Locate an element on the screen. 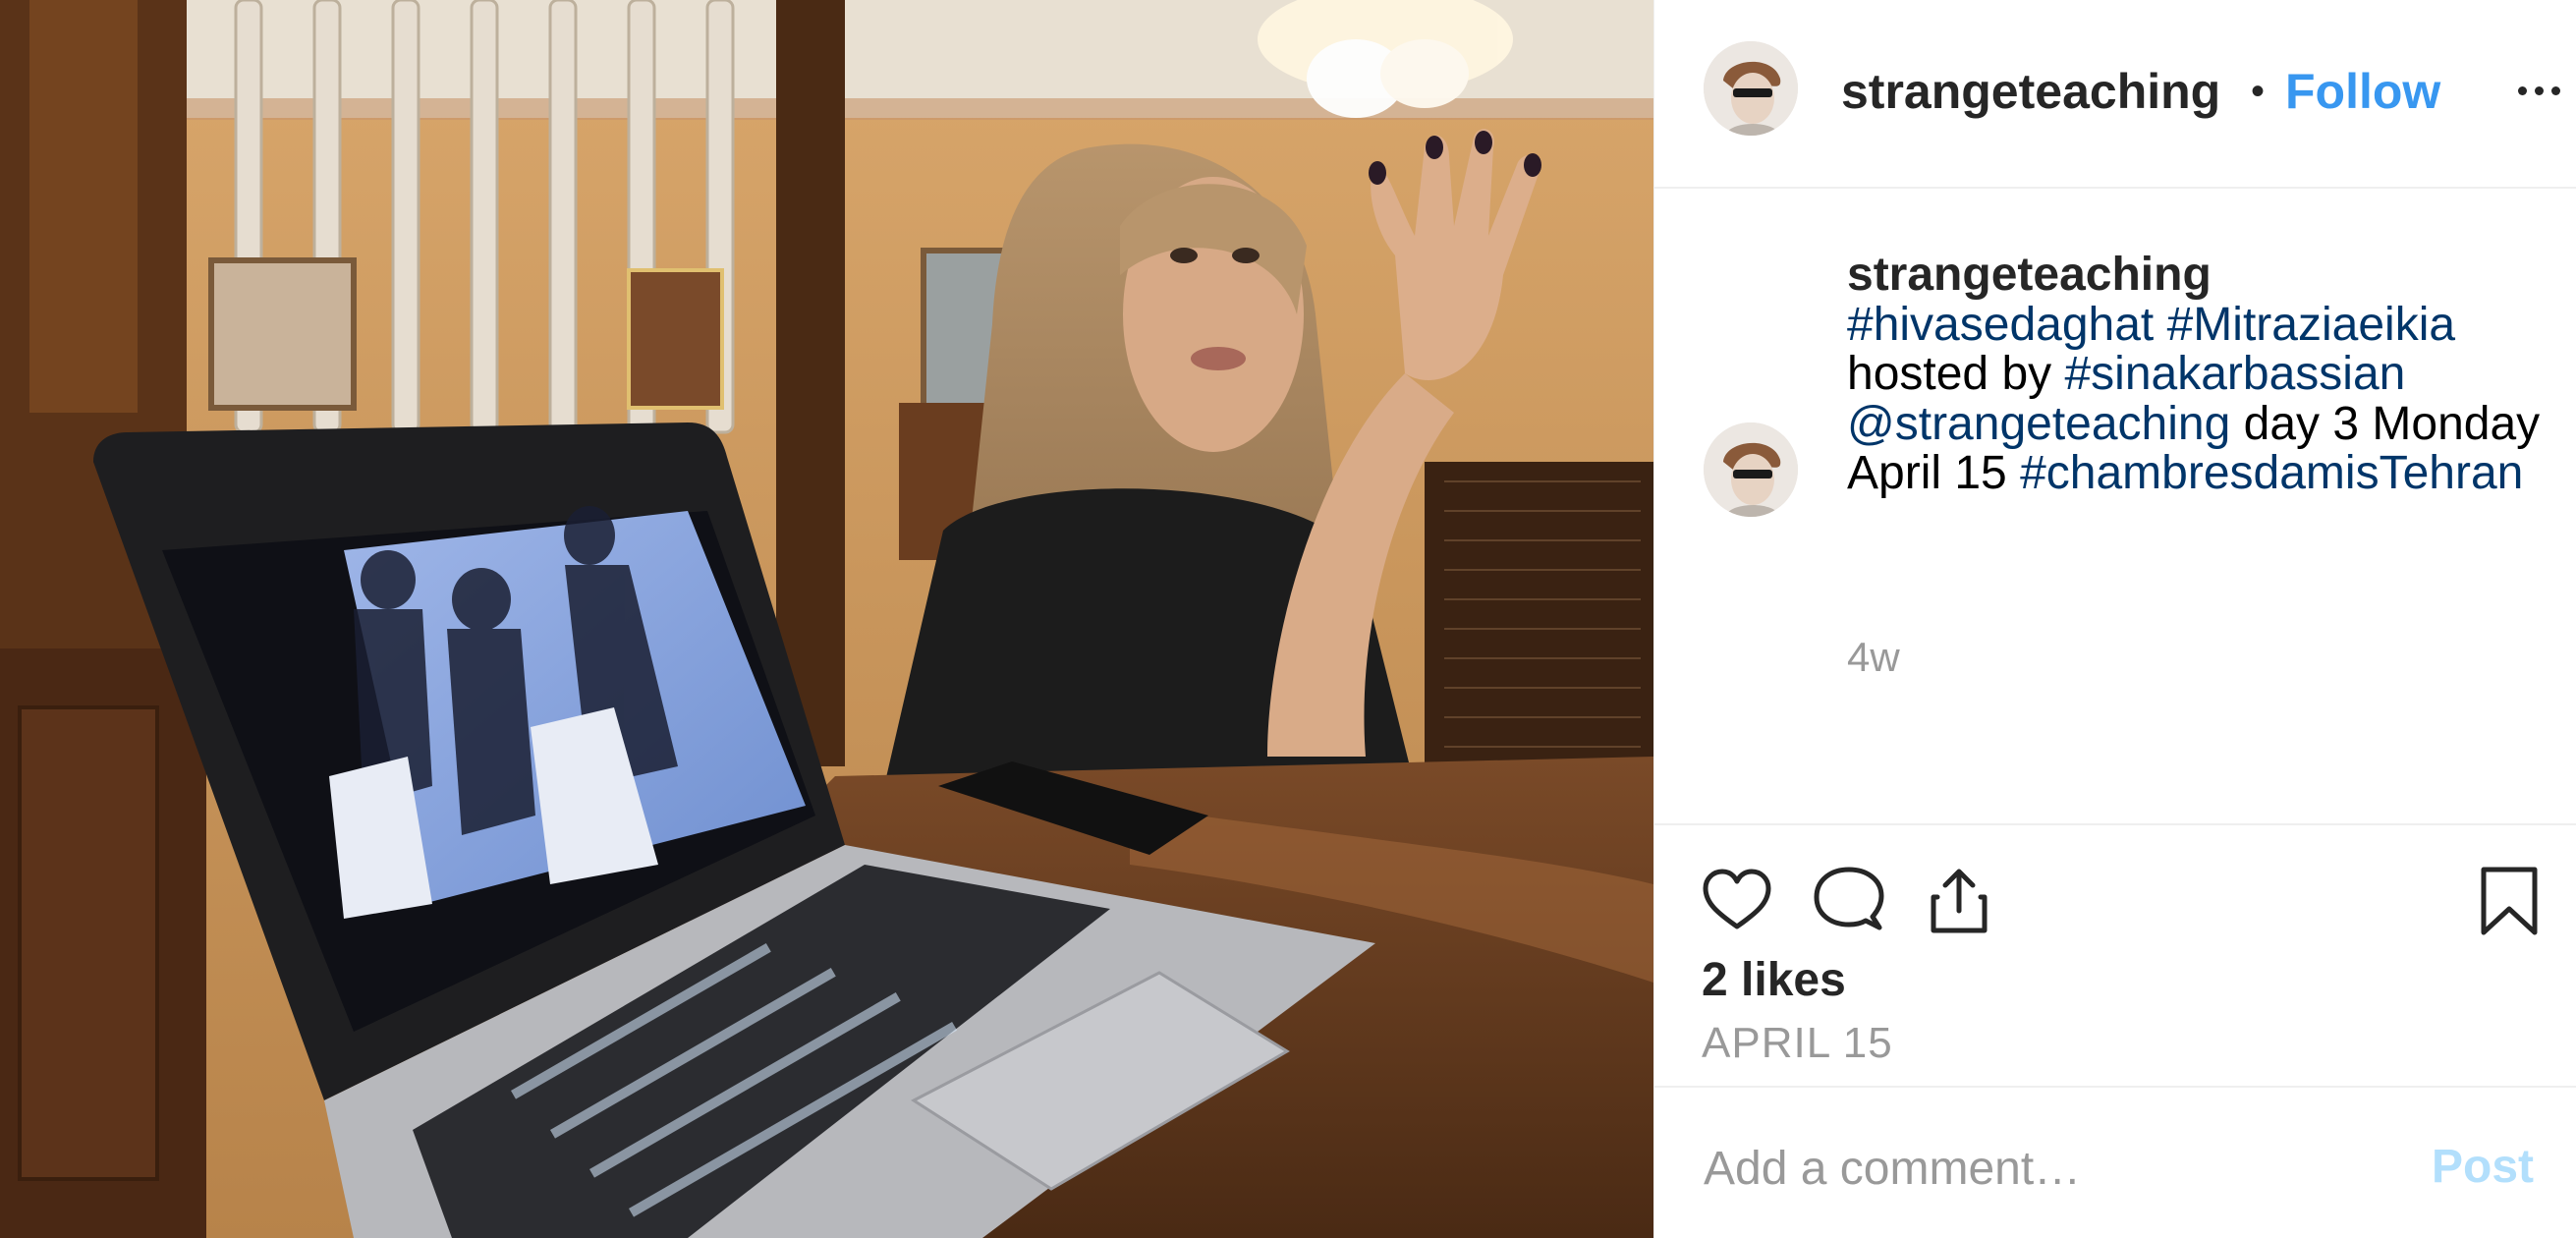 This screenshot has width=2576, height=1238. post-date: APRIL 15 is located at coordinates (1797, 1043).